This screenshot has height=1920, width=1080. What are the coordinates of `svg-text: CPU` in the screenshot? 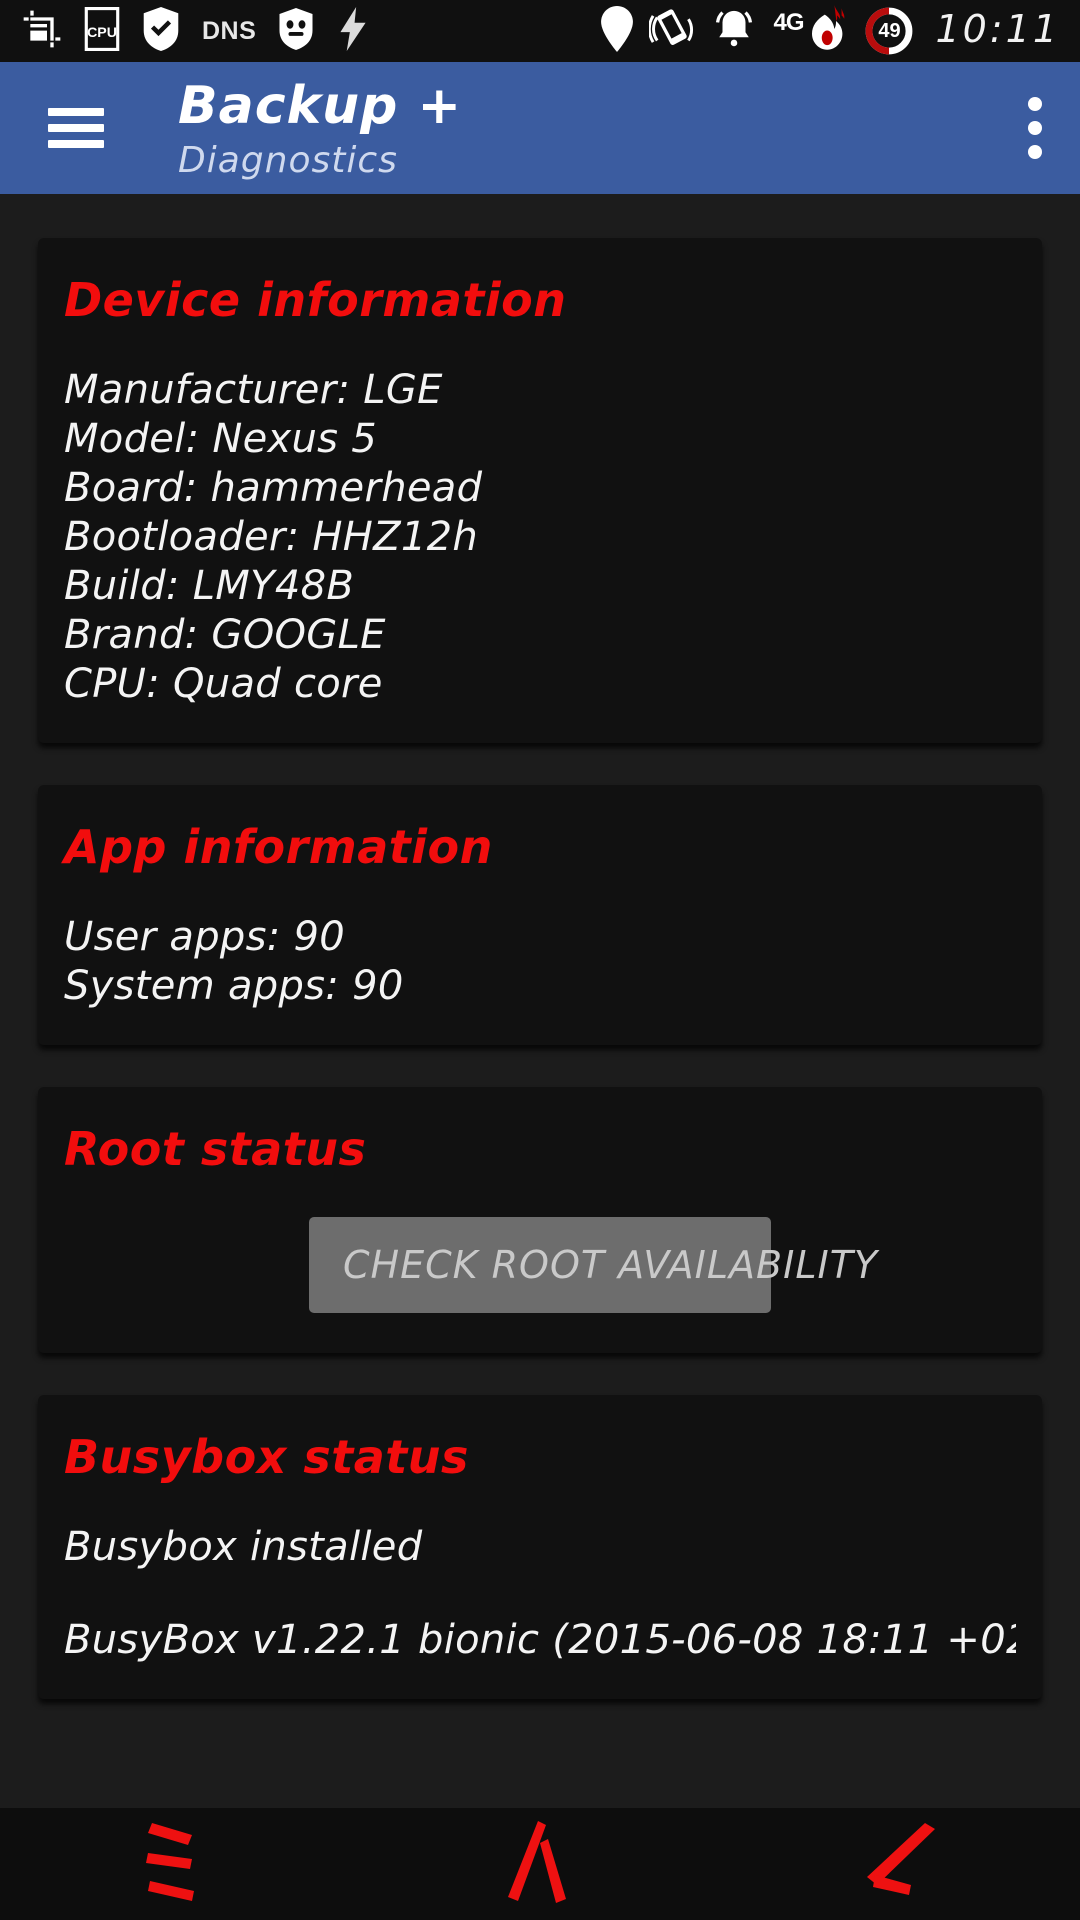 It's located at (102, 32).